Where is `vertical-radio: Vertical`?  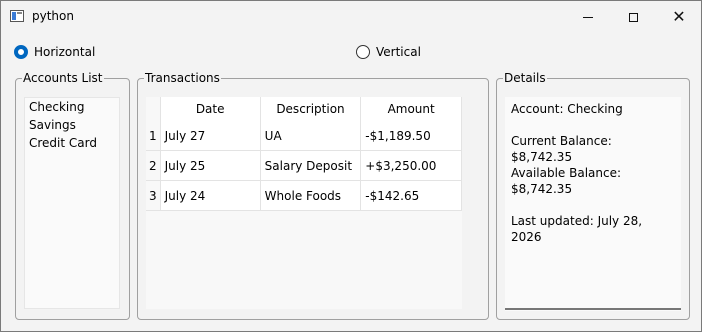 vertical-radio: Vertical is located at coordinates (388, 52).